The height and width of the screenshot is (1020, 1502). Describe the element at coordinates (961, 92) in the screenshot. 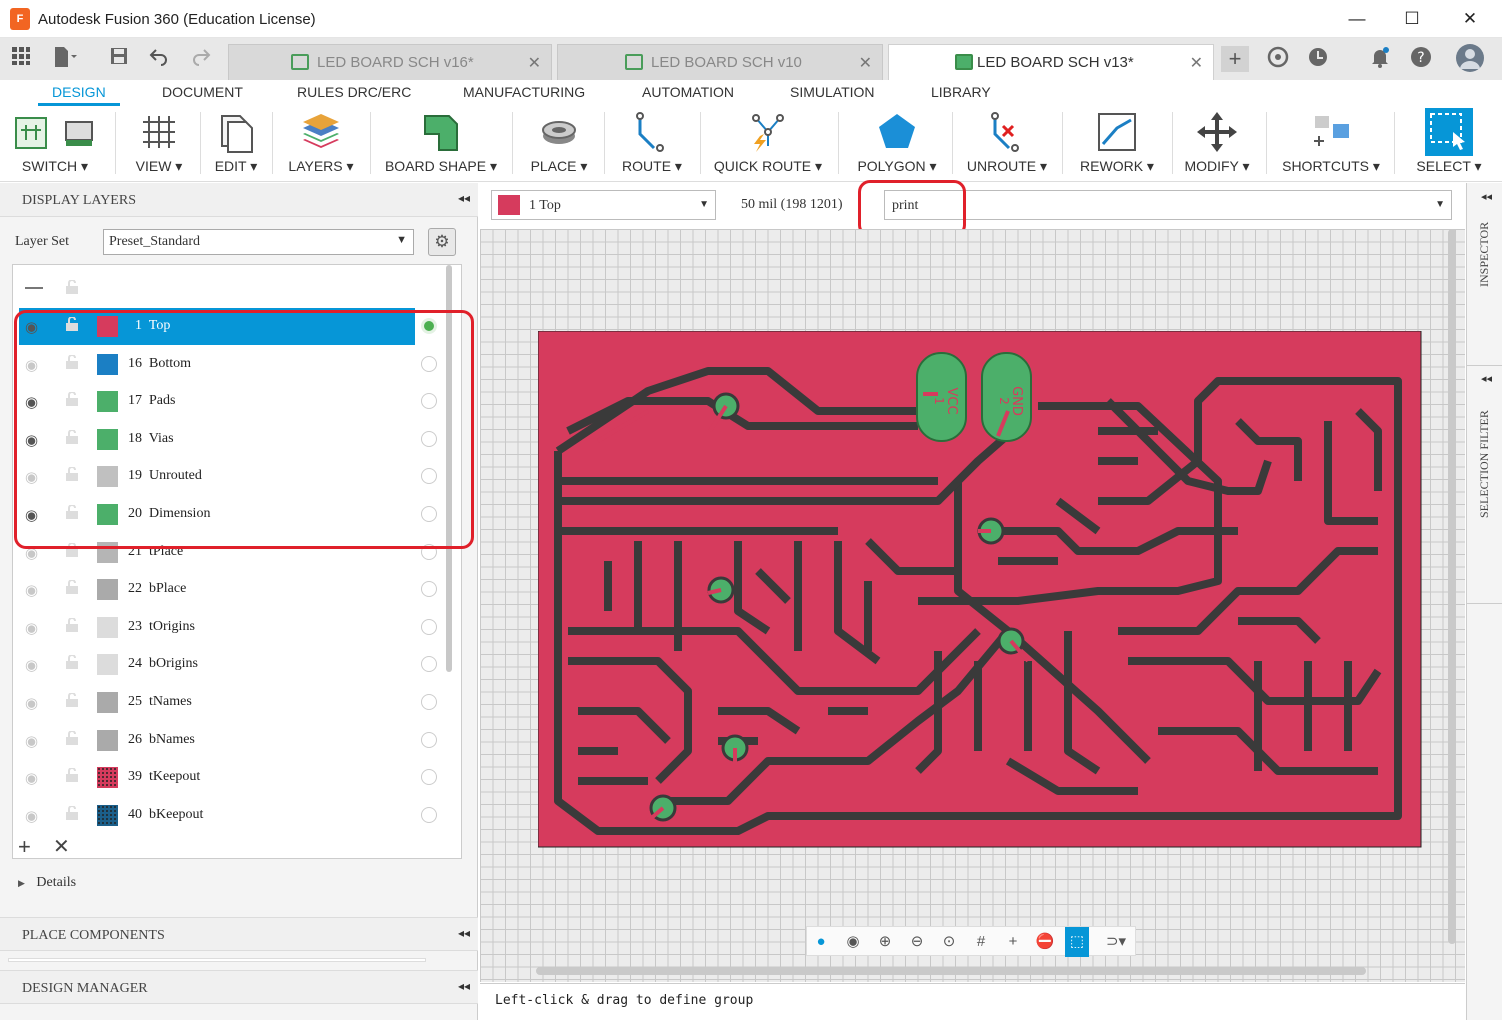

I see `tab-library: LIBRARY` at that location.